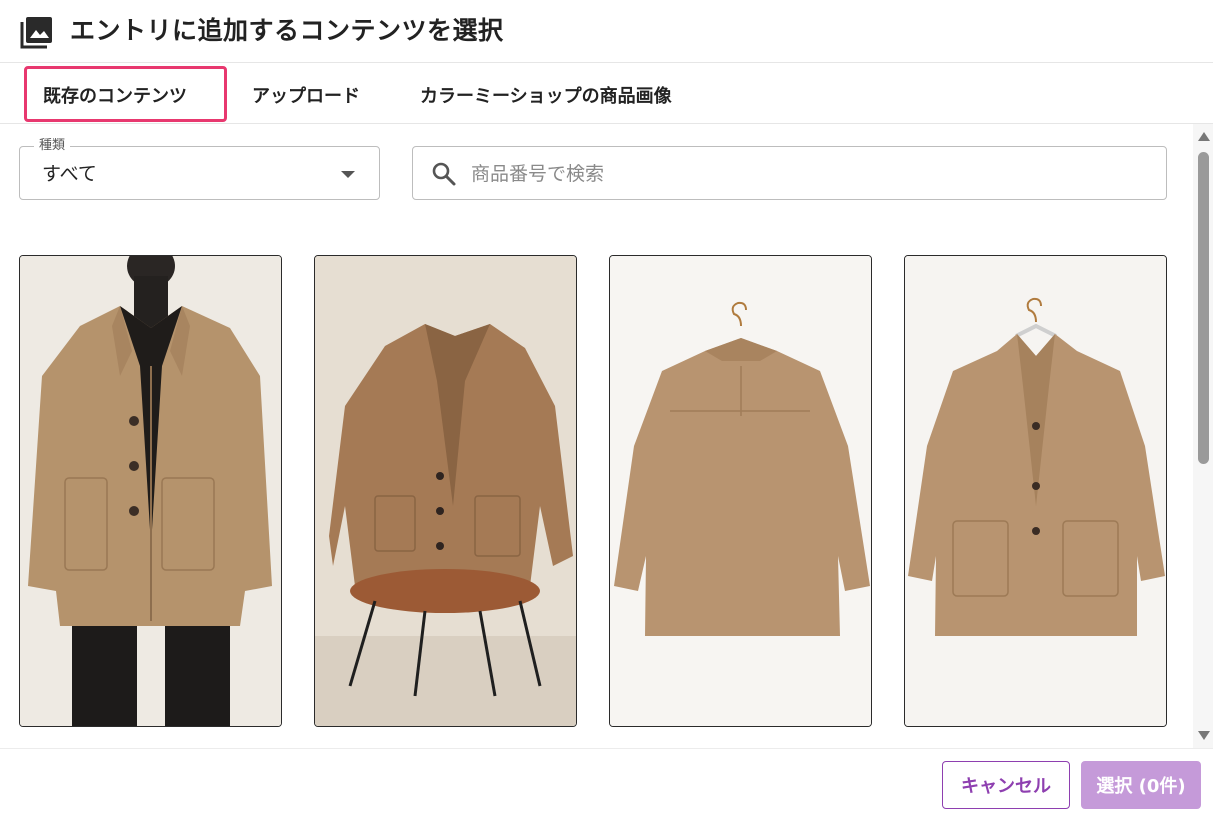 This screenshot has height=819, width=1213. I want to click on search-input, so click(811, 174).